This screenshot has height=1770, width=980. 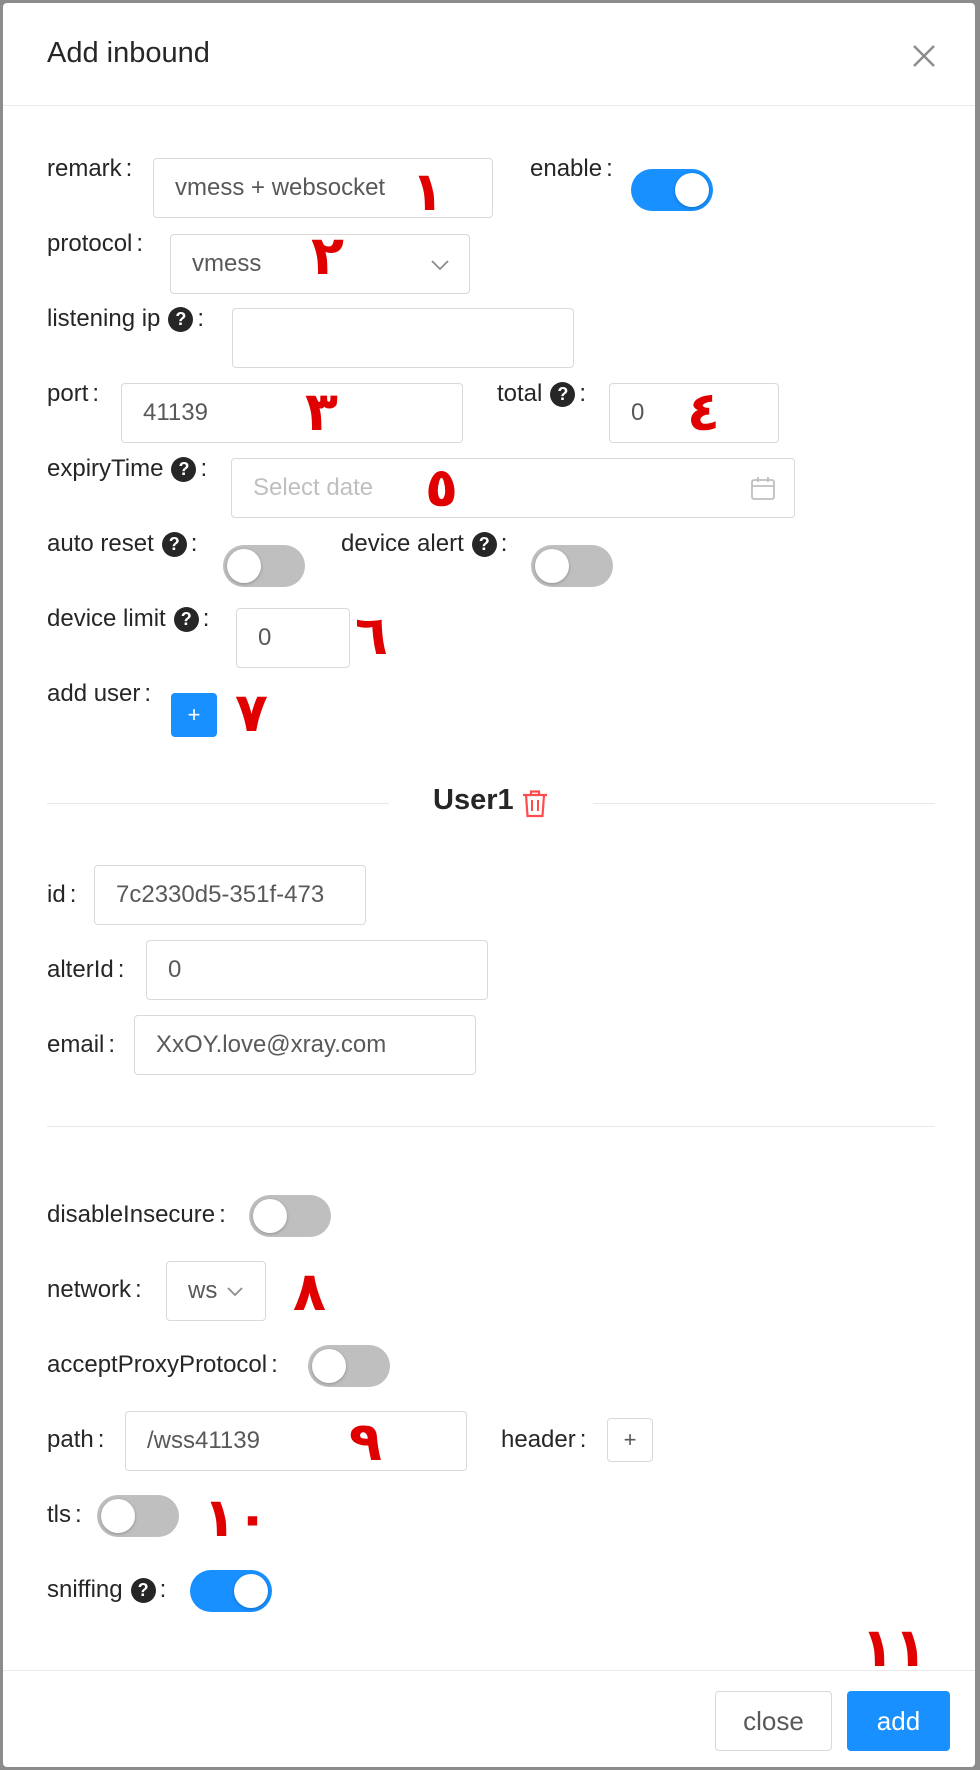 What do you see at coordinates (216, 1291) in the screenshot?
I see `network-select: ws` at bounding box center [216, 1291].